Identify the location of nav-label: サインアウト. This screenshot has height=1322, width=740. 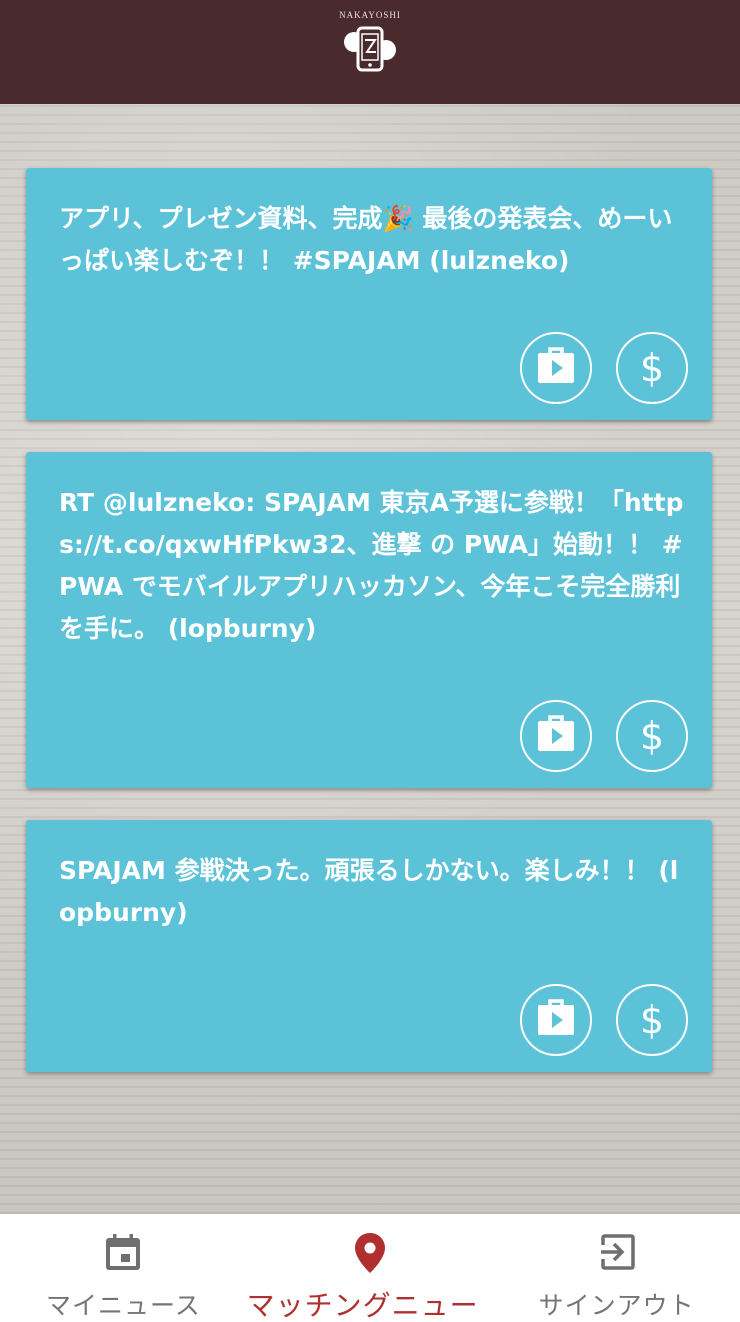
(616, 1305).